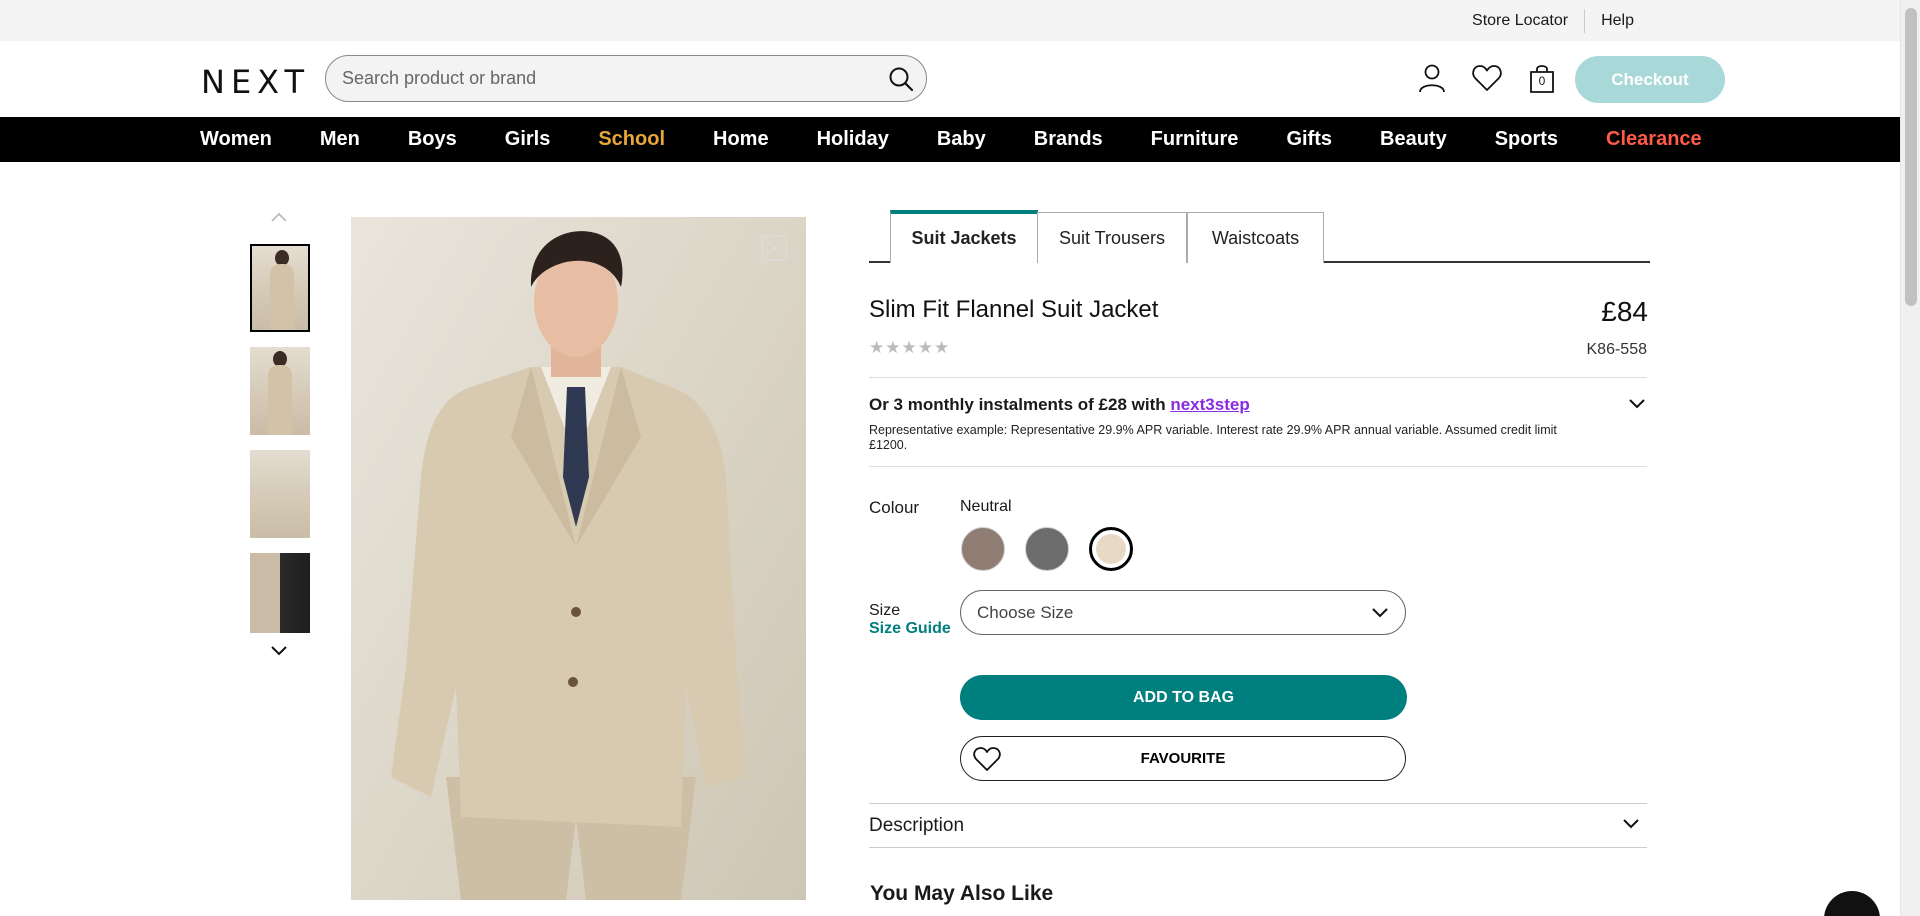 Image resolution: width=1920 pixels, height=916 pixels. I want to click on product-price: £84, so click(1624, 311).